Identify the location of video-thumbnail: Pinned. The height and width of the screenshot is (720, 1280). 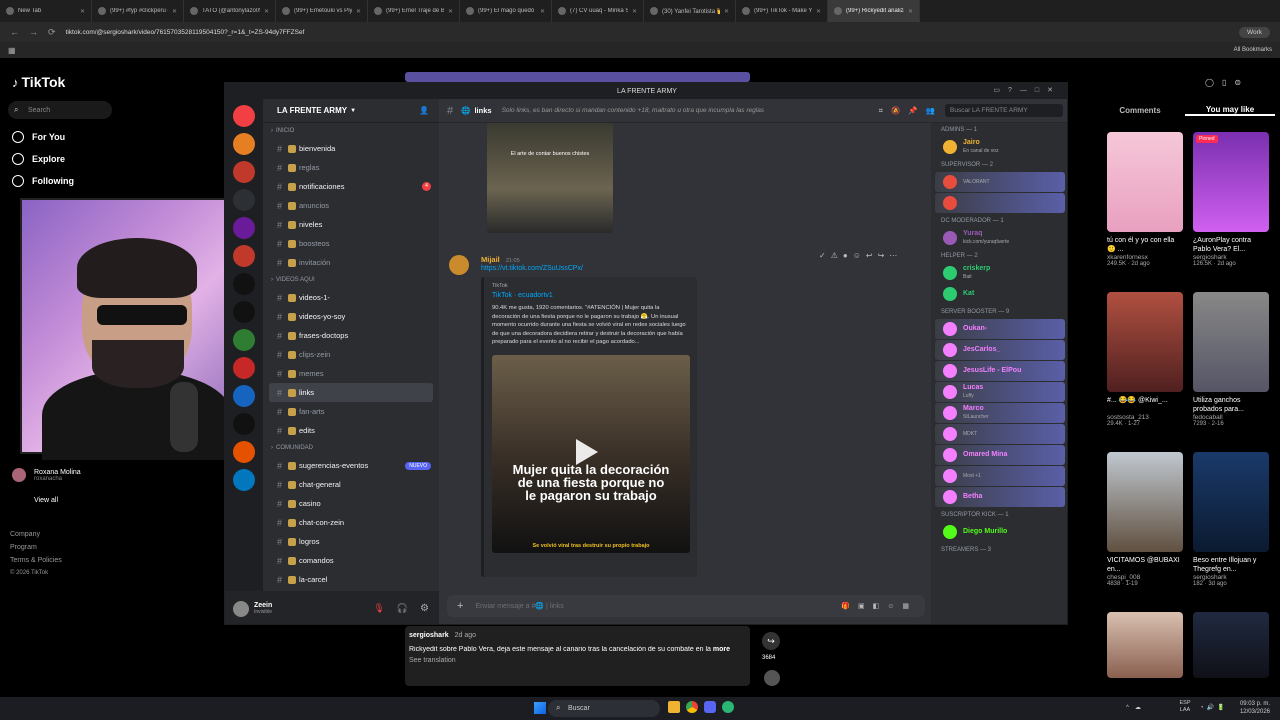
(1231, 182).